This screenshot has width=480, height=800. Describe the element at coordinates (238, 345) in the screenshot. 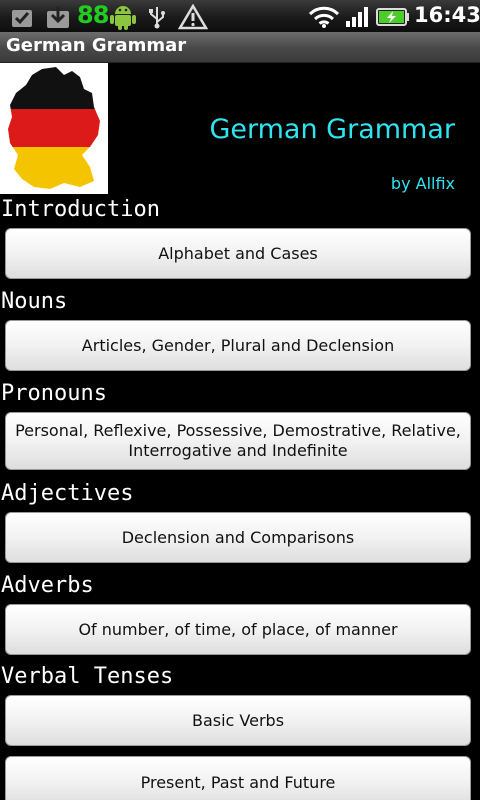

I see `nouns-button: Articles, Gender, Plural and Declension` at that location.